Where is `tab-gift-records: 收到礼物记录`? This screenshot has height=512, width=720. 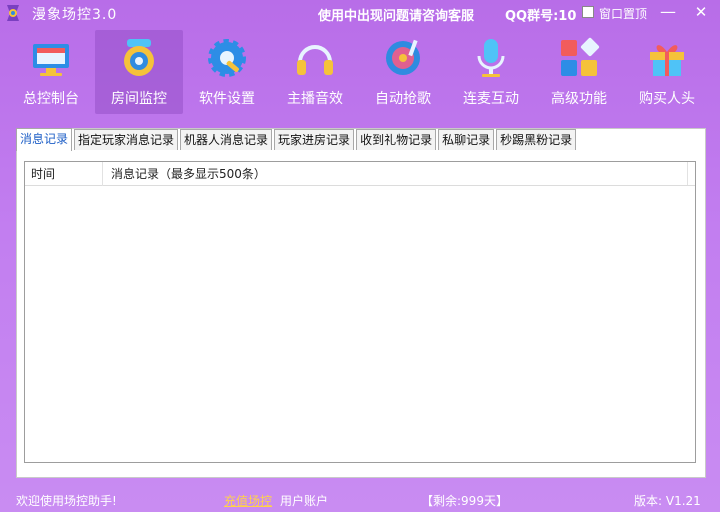 tab-gift-records: 收到礼物记录 is located at coordinates (396, 139).